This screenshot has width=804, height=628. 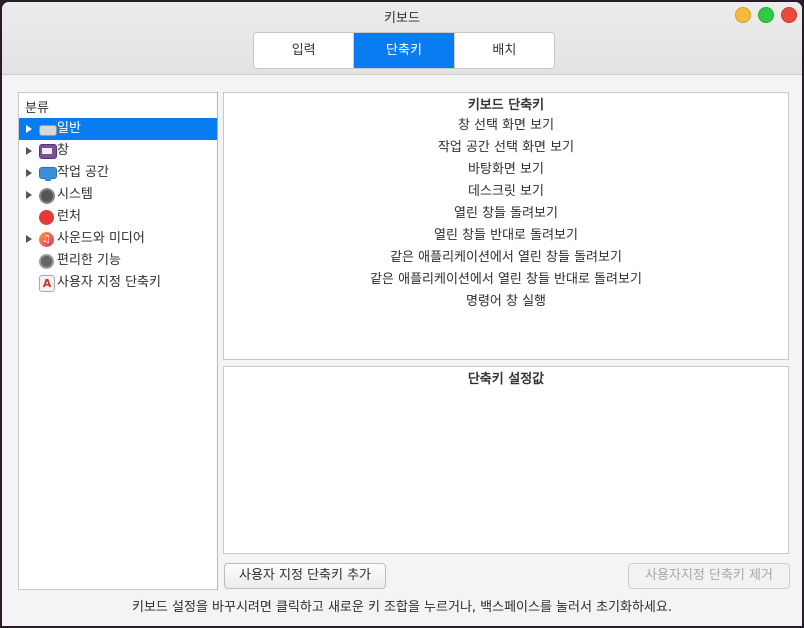 I want to click on sidebar-item-label: 일반, so click(x=69, y=128).